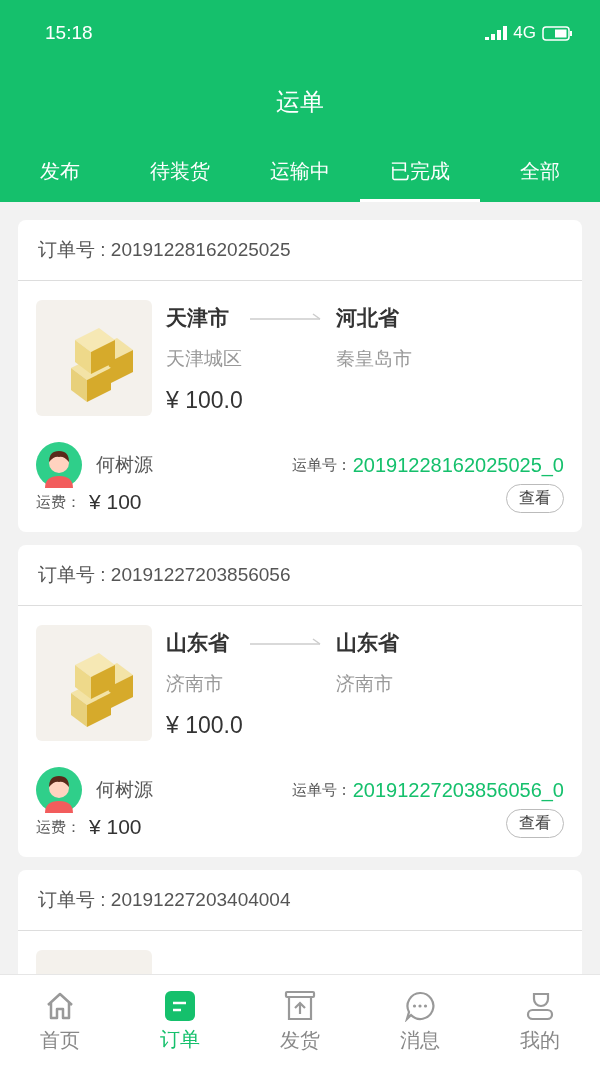  Describe the element at coordinates (195, 683) in the screenshot. I see `origin-district: 济南市` at that location.